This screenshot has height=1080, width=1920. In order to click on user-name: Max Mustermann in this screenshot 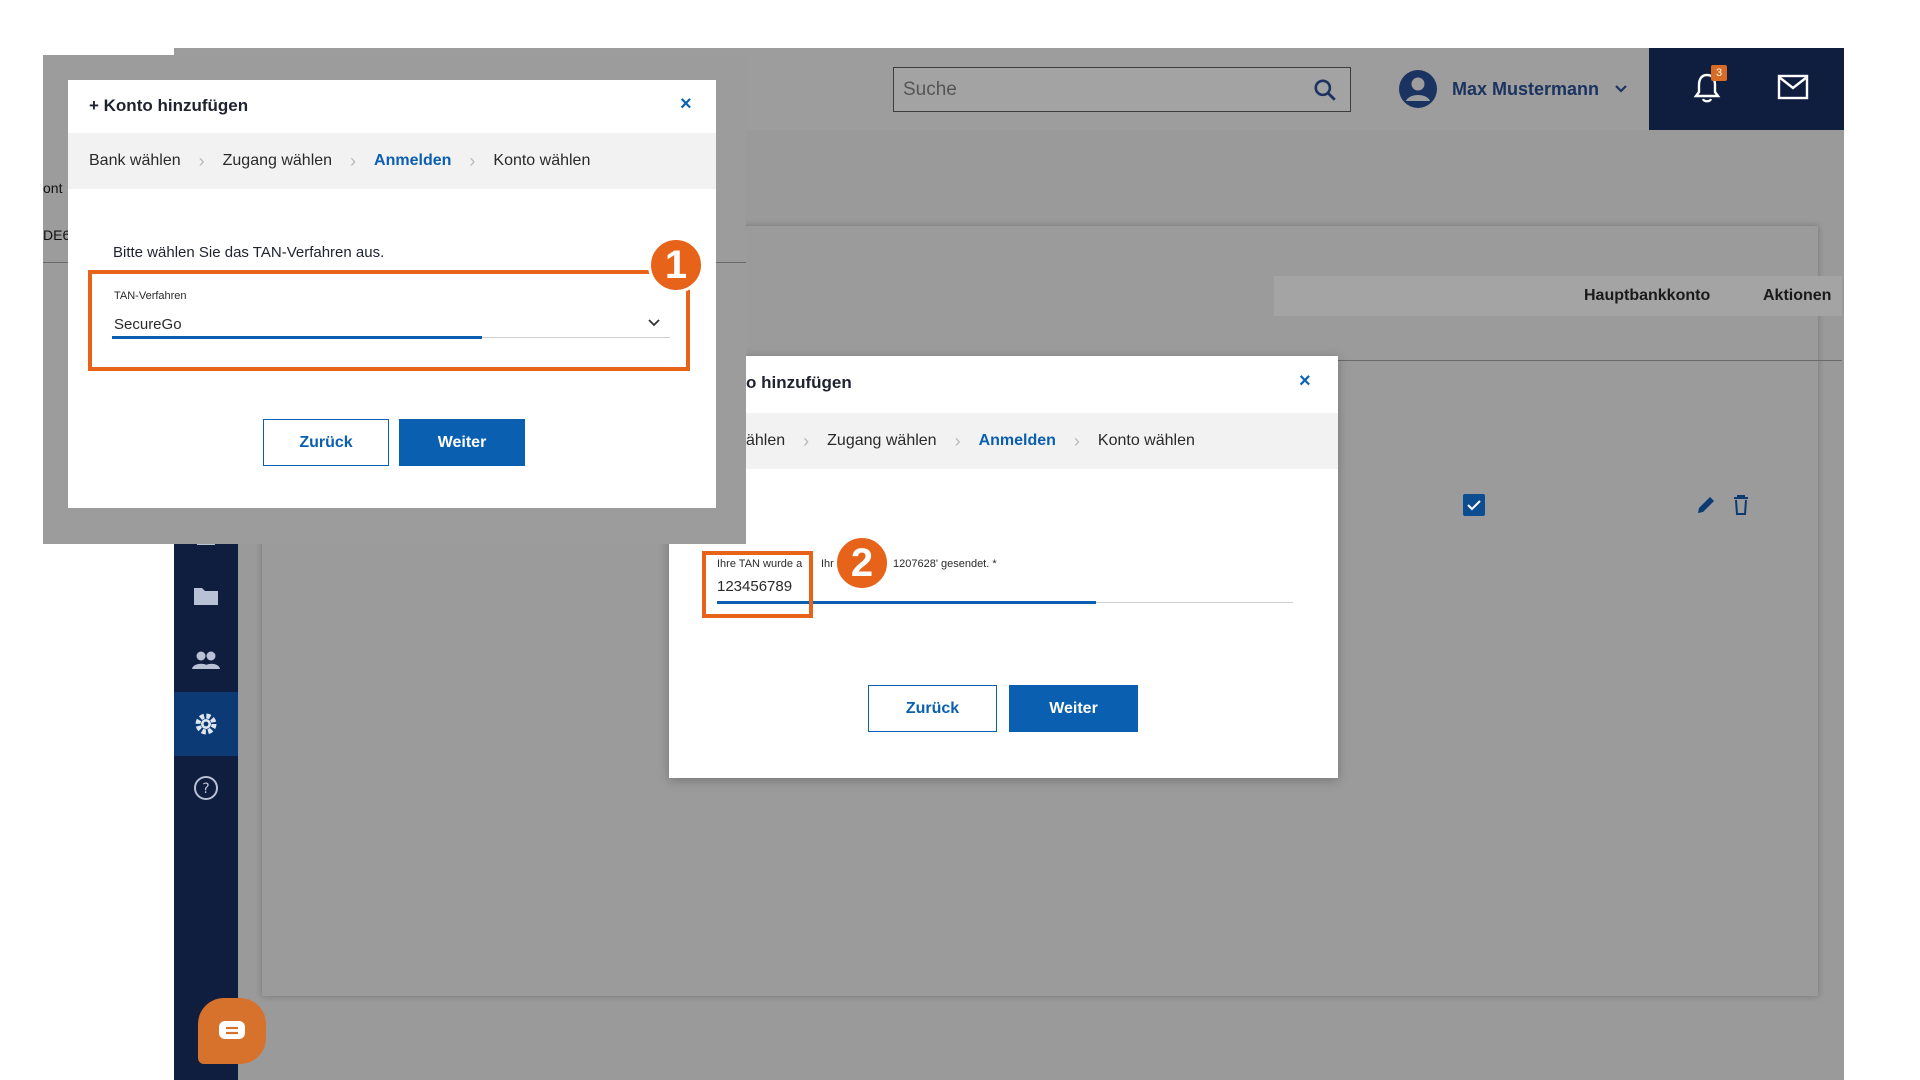, I will do `click(1526, 88)`.